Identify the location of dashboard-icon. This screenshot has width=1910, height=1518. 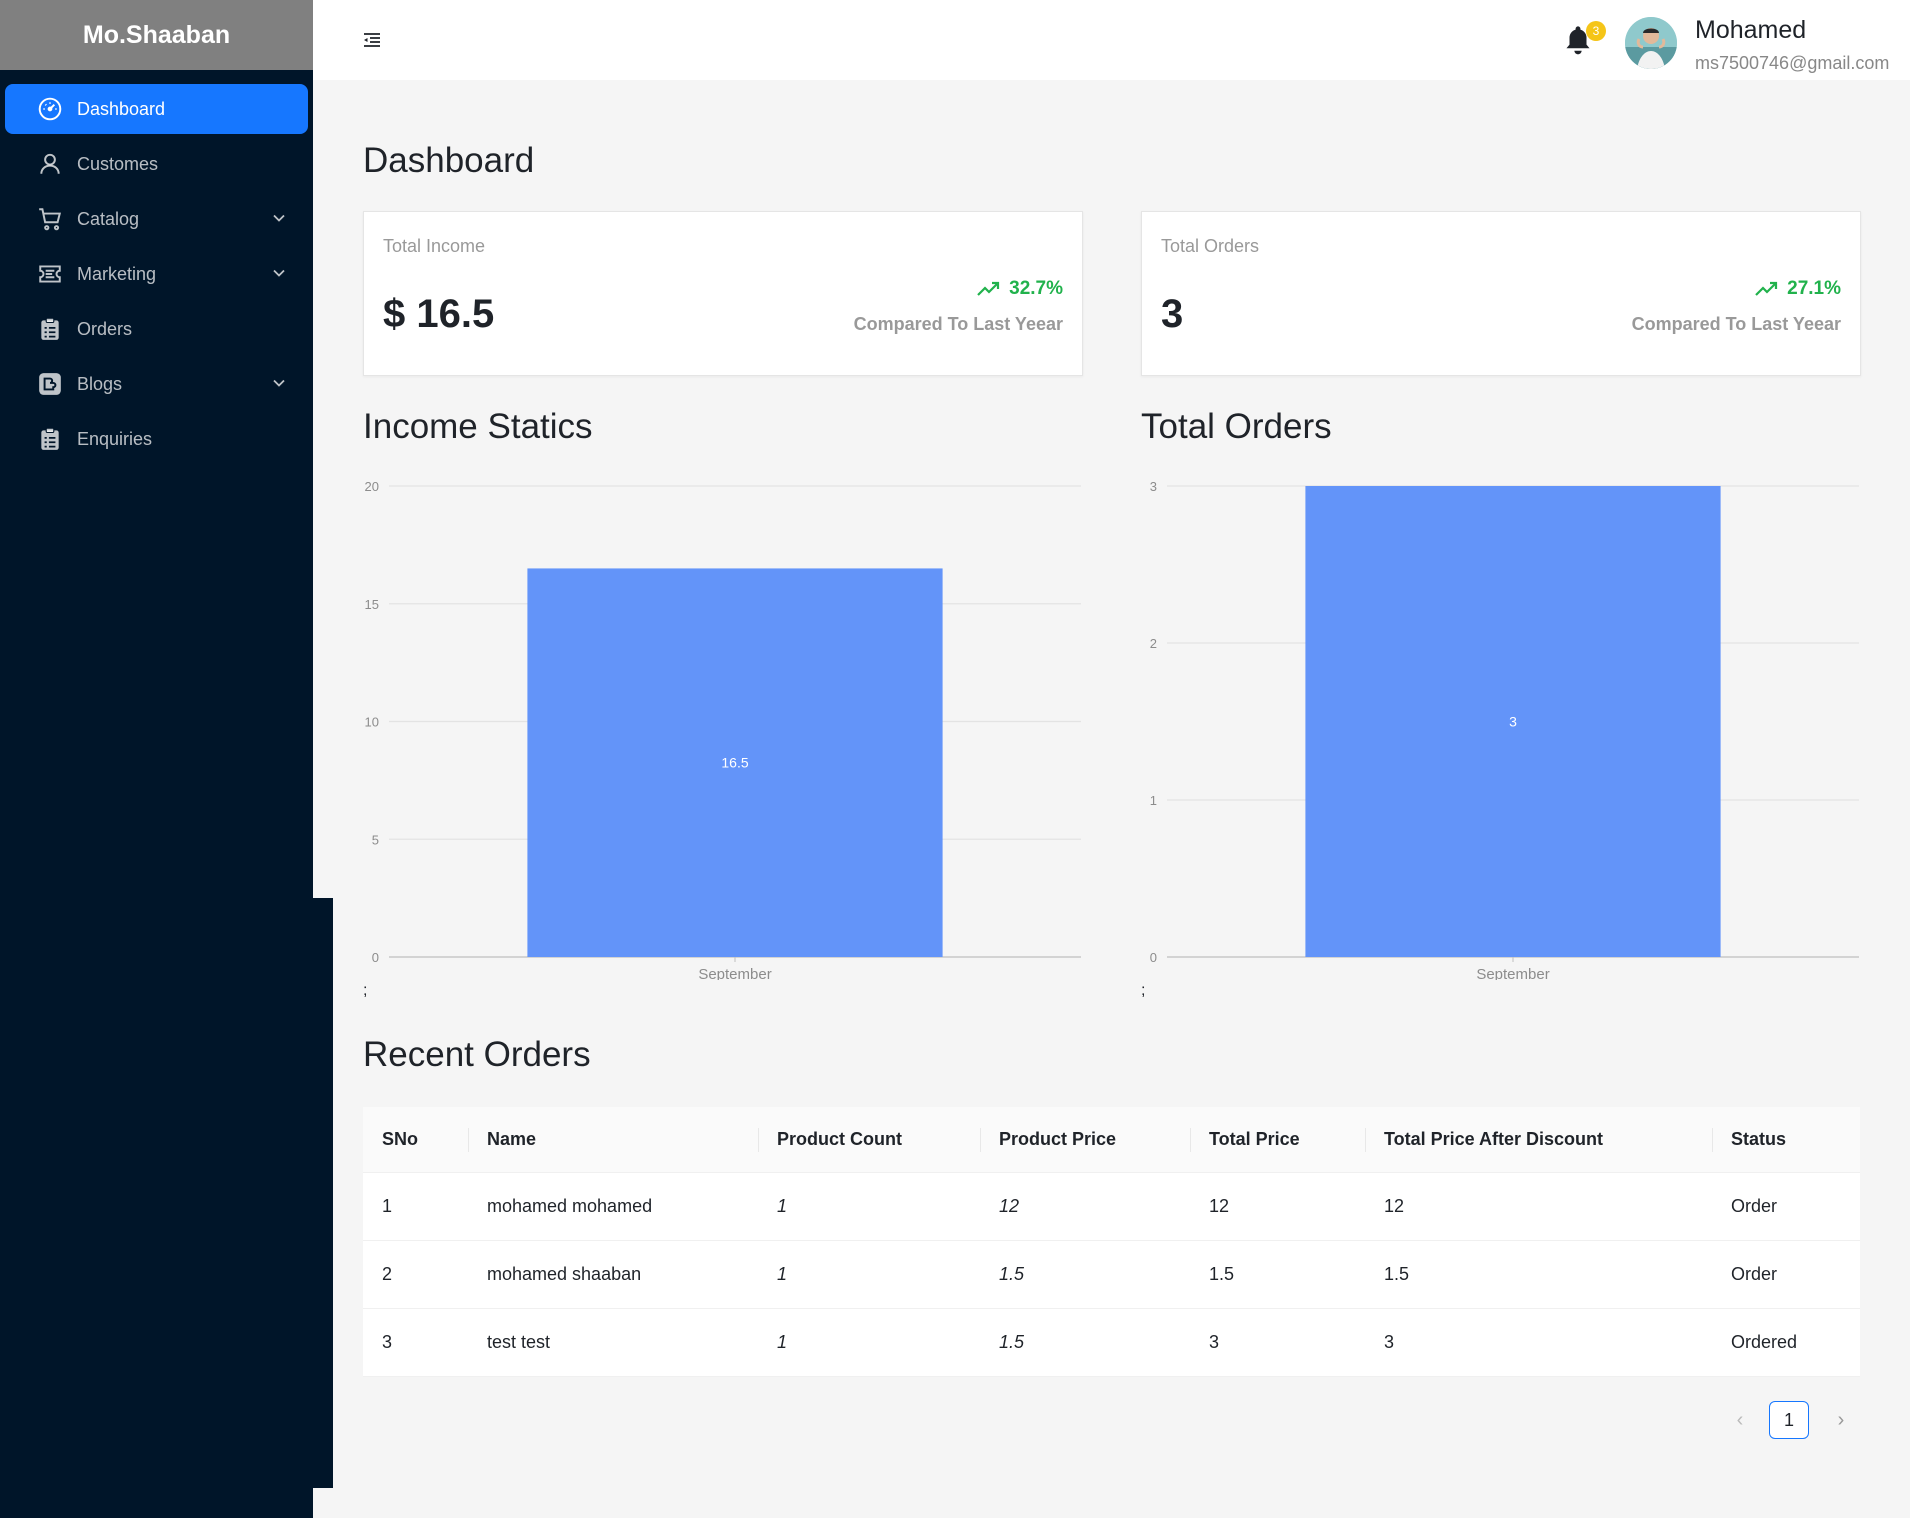
(50, 109).